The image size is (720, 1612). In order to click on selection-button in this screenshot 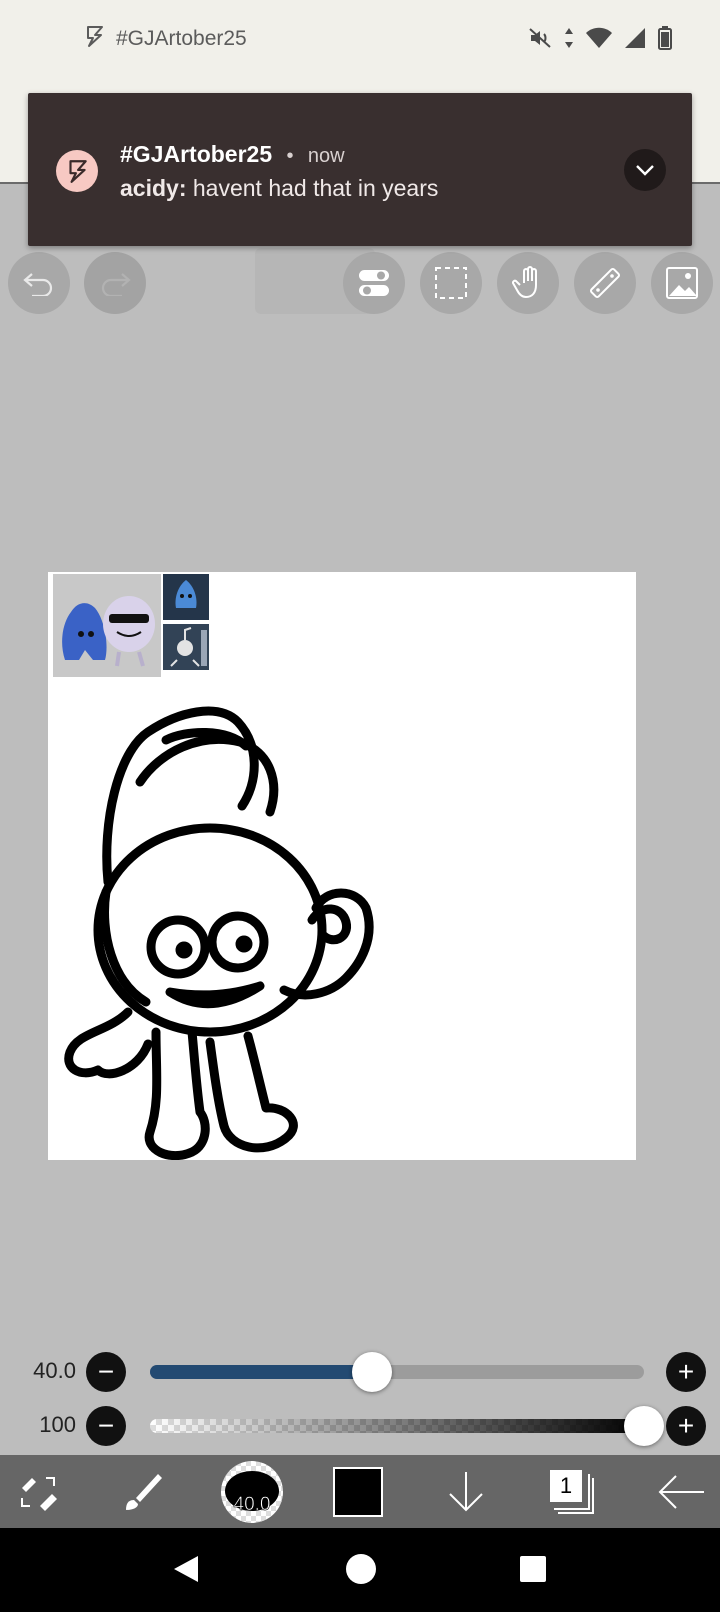, I will do `click(451, 283)`.